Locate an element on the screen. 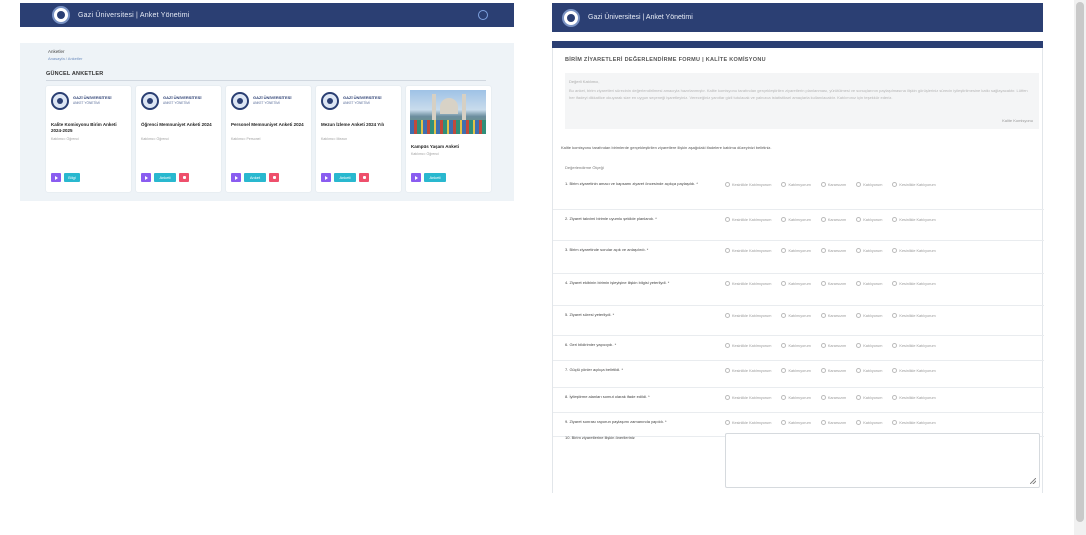  survey-info-button: Bilgi is located at coordinates (72, 177).